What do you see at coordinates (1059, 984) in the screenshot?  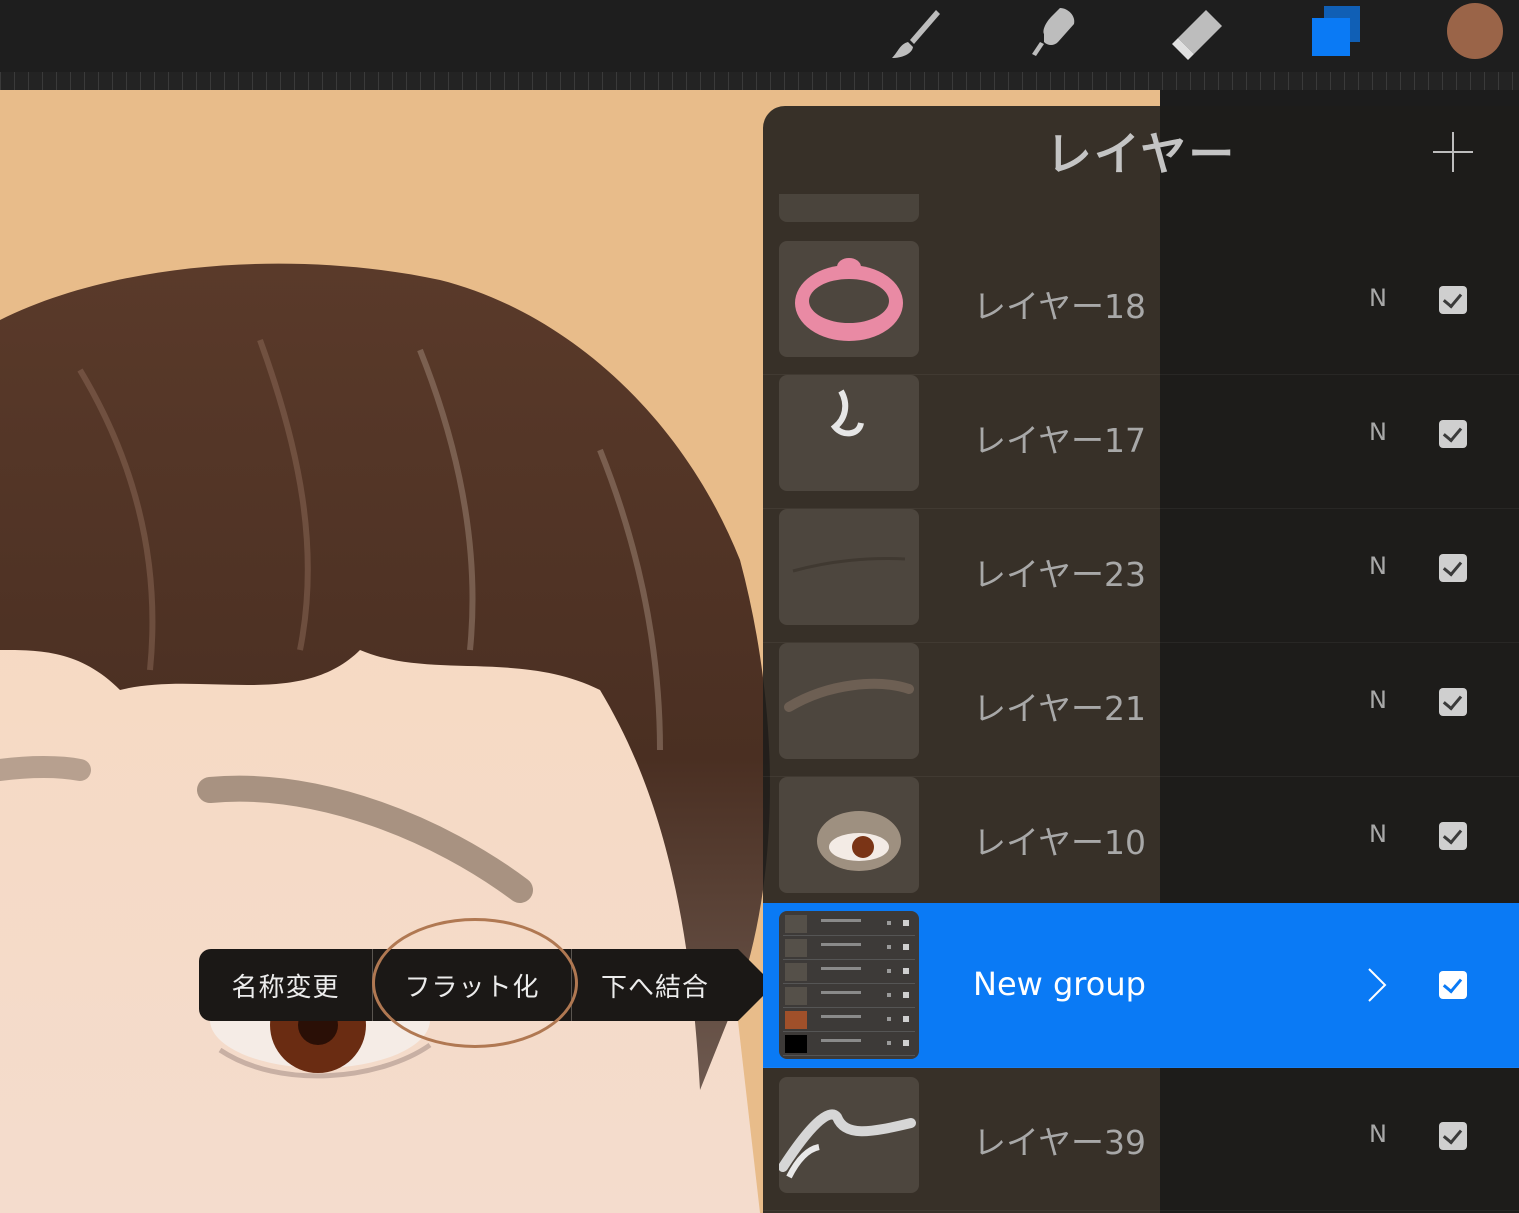 I see `layer-name: New group` at bounding box center [1059, 984].